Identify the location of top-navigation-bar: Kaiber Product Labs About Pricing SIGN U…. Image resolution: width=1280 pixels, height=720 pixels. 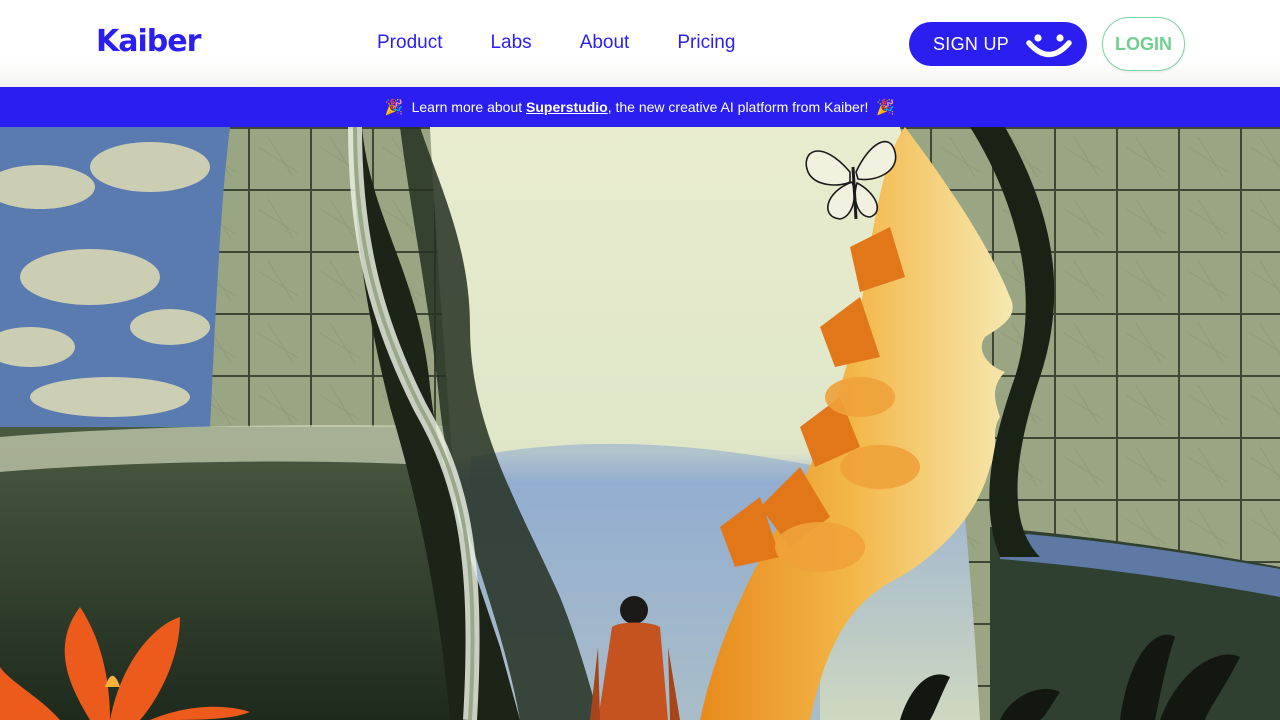
(640, 43).